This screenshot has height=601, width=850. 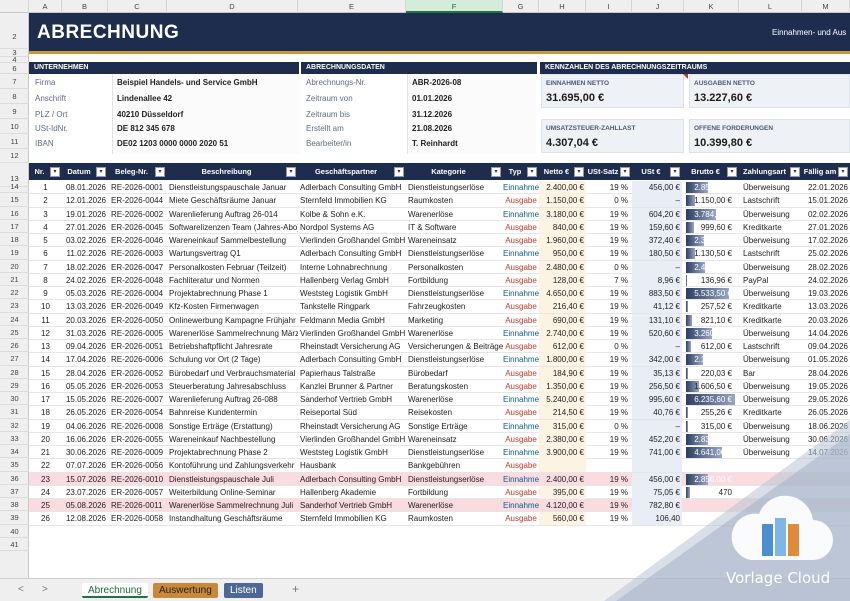 I want to click on cell-netto: 1.350,00 €, so click(x=562, y=386).